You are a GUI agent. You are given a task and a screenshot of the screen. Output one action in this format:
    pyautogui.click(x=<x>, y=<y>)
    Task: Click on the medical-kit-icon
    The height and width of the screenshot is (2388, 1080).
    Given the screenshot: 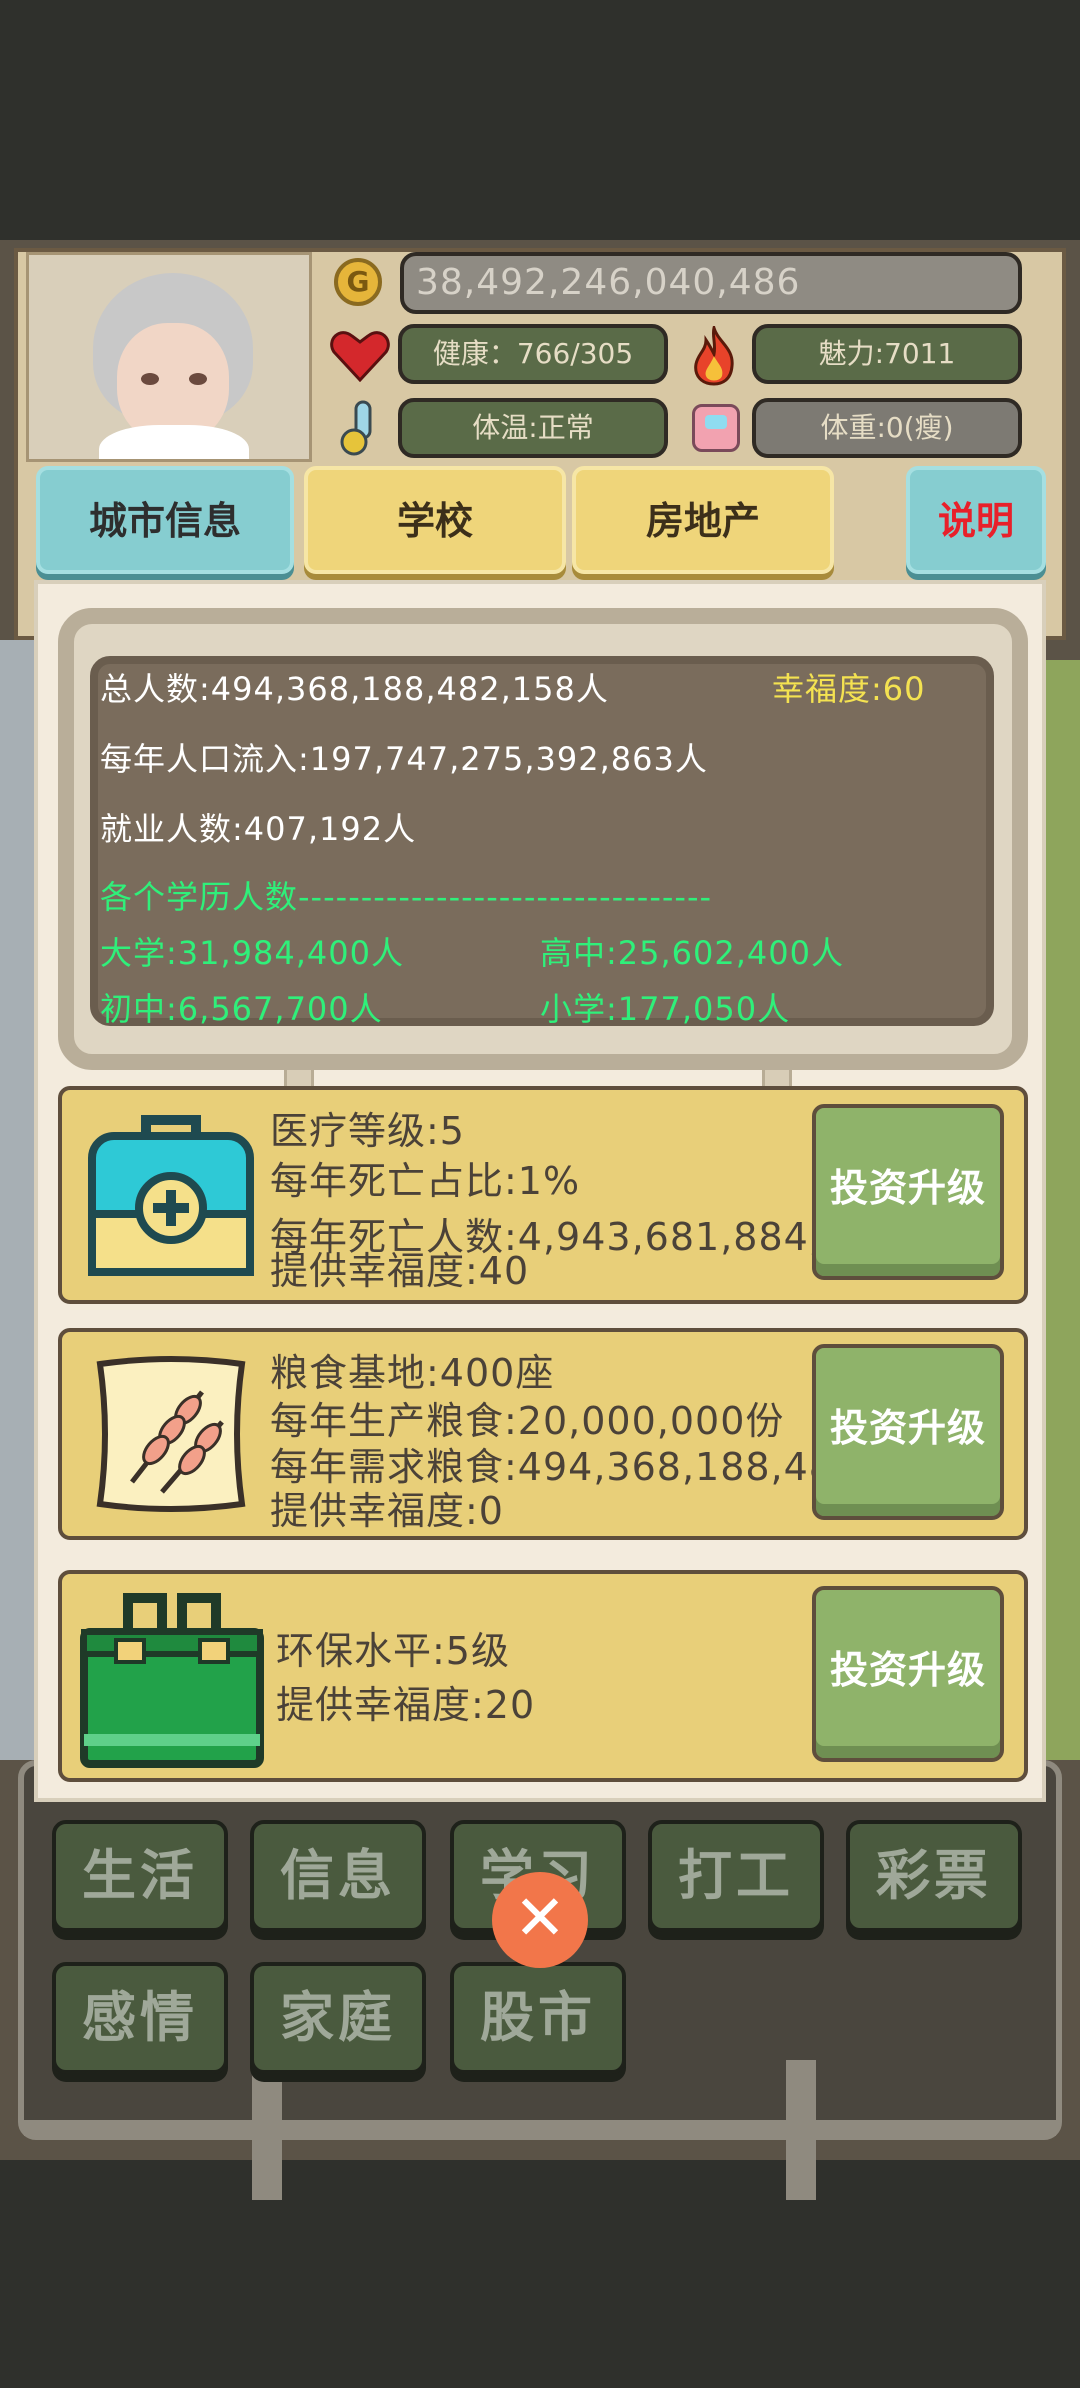 What is the action you would take?
    pyautogui.click(x=171, y=1195)
    